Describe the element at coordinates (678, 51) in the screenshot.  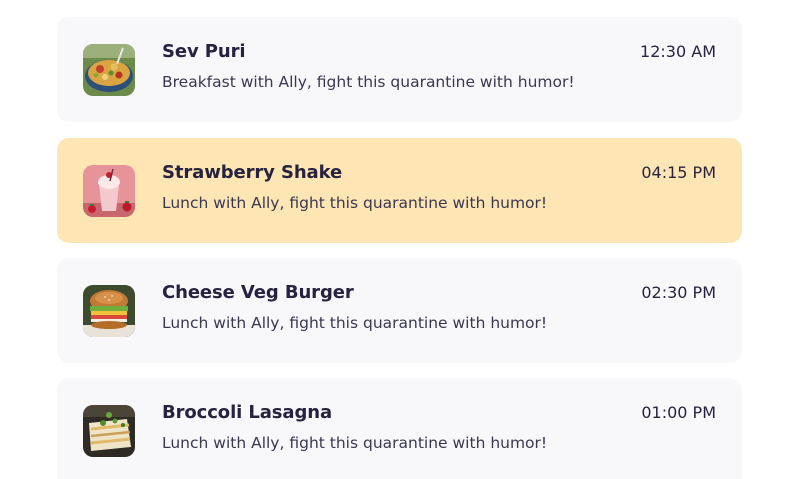
I see `meal-time: 12:30 AM` at that location.